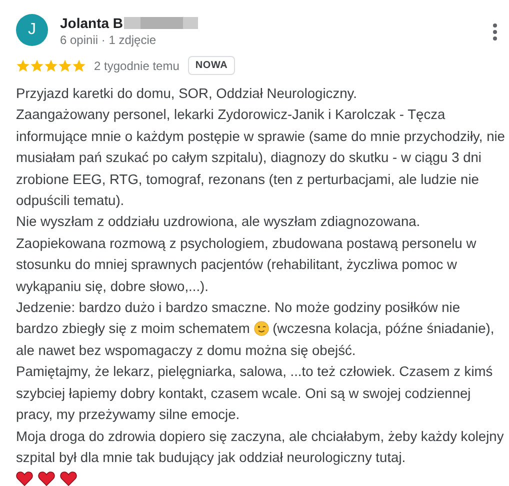 The width and height of the screenshot is (509, 486). I want to click on review-text: (wczesna kolacja, późne śniadanie),, so click(383, 328).